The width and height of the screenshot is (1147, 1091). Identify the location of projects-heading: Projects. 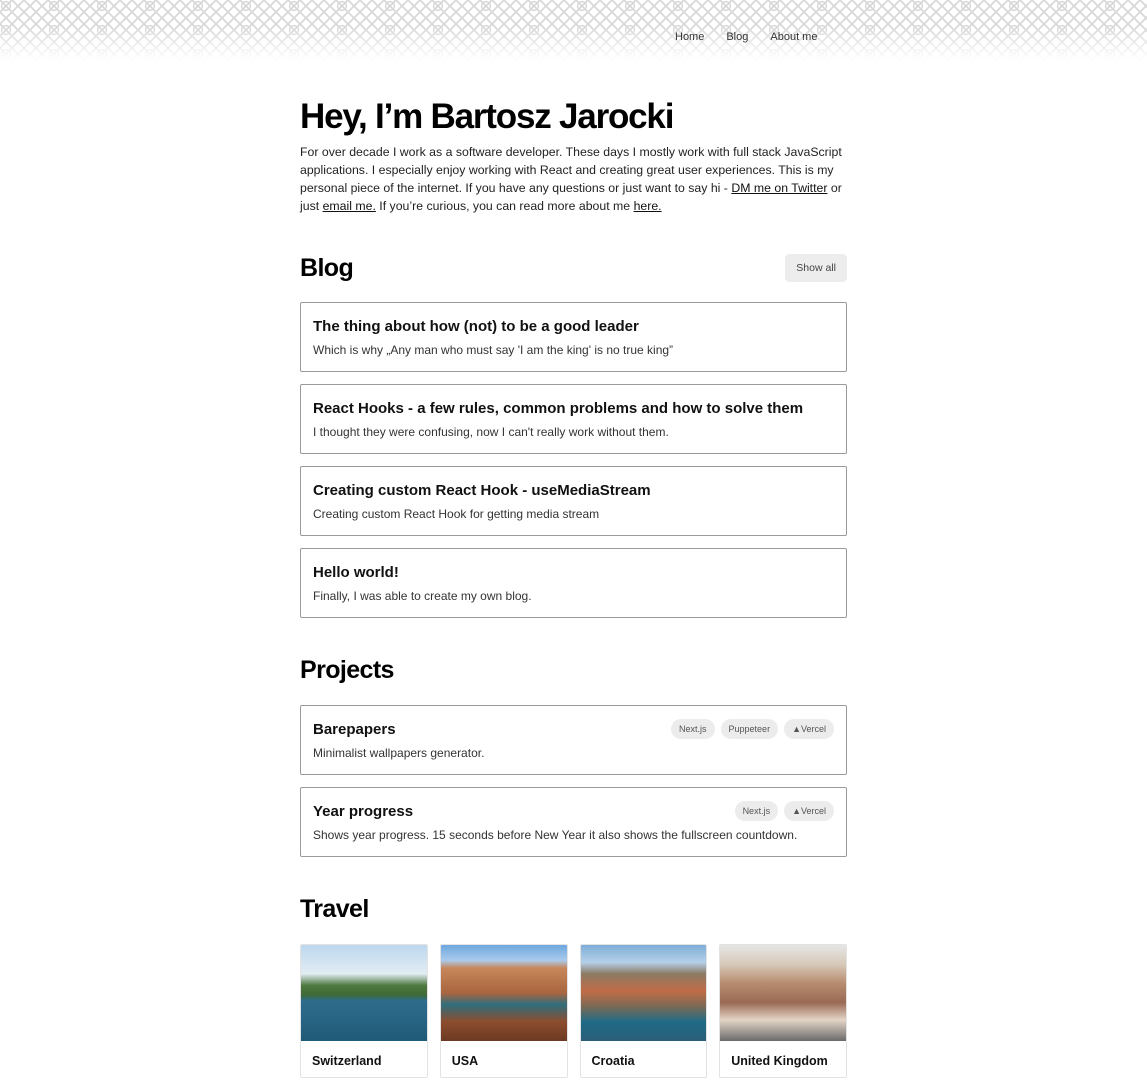
(347, 670).